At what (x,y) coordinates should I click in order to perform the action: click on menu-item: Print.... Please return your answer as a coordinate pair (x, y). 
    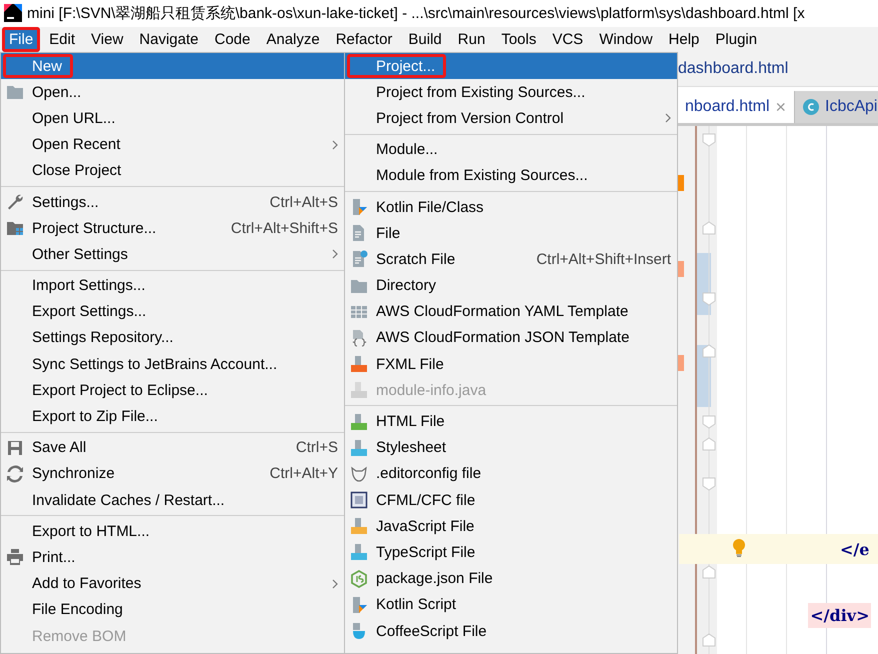
    Looking at the image, I should click on (172, 557).